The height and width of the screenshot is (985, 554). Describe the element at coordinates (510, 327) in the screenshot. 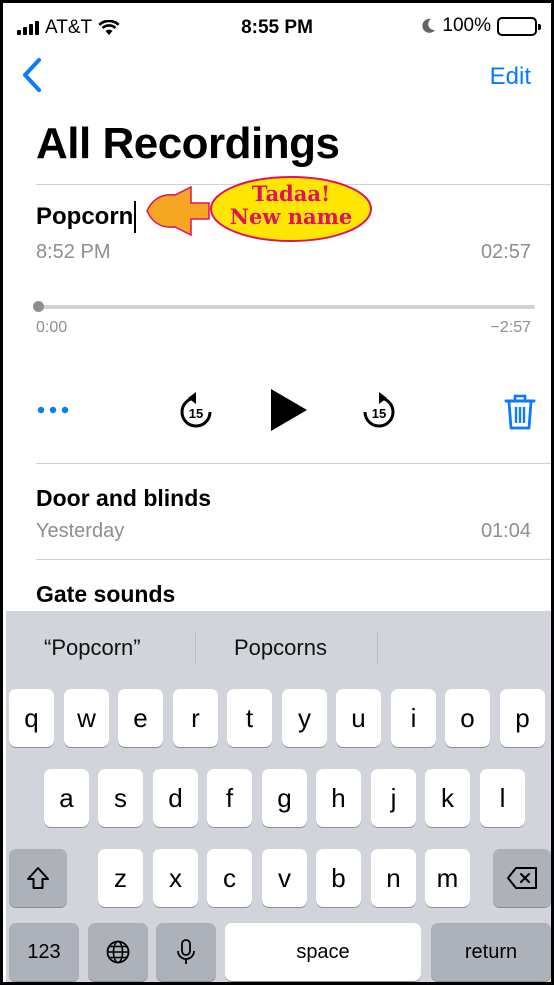

I see `remaining-time: −2:57` at that location.